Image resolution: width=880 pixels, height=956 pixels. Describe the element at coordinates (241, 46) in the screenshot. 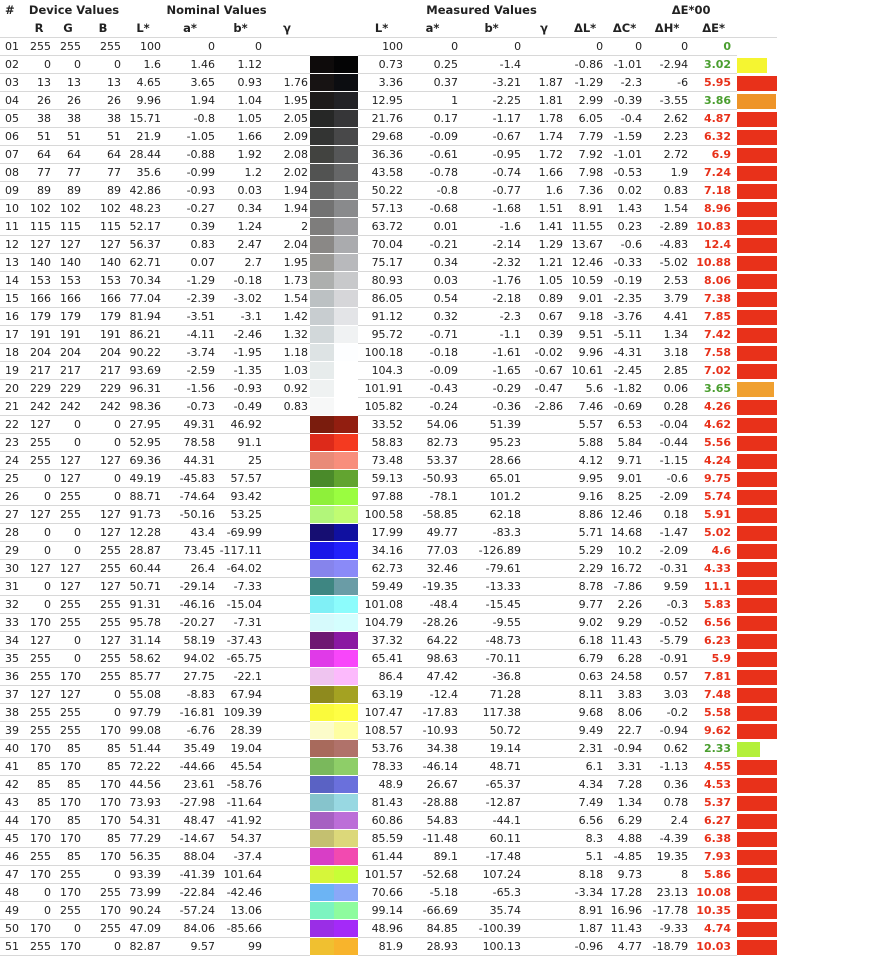

I see `nominal-b: 0` at that location.